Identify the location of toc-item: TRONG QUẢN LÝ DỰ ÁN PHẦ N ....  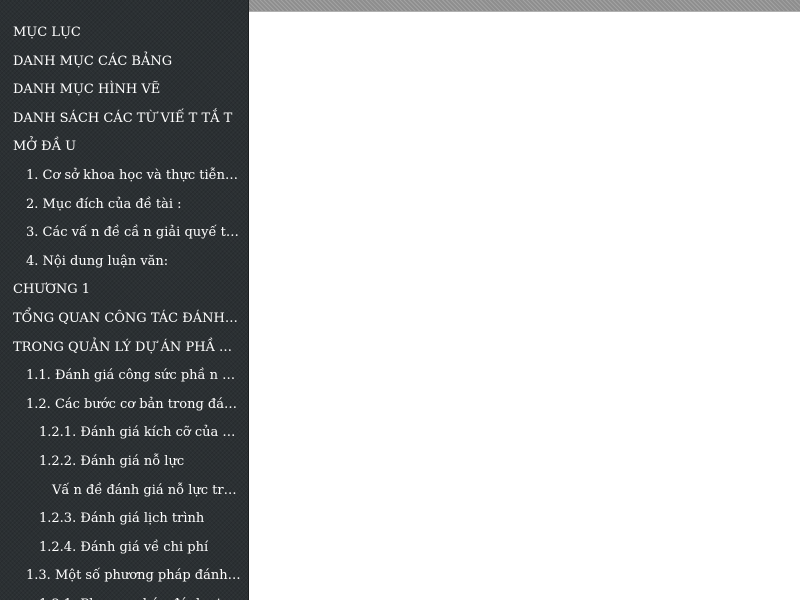
(124, 348).